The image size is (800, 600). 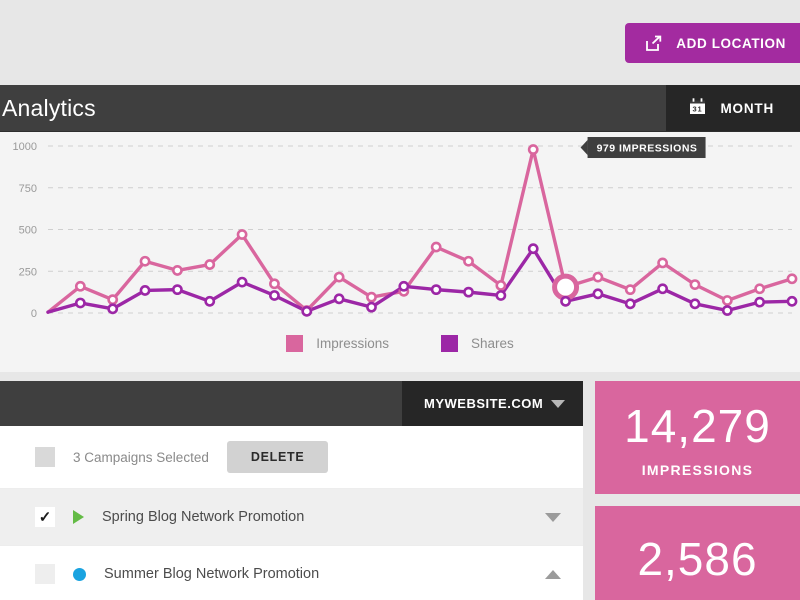 I want to click on selection-toolbar: 3 Campaigns Selected DELETE, so click(x=291, y=457).